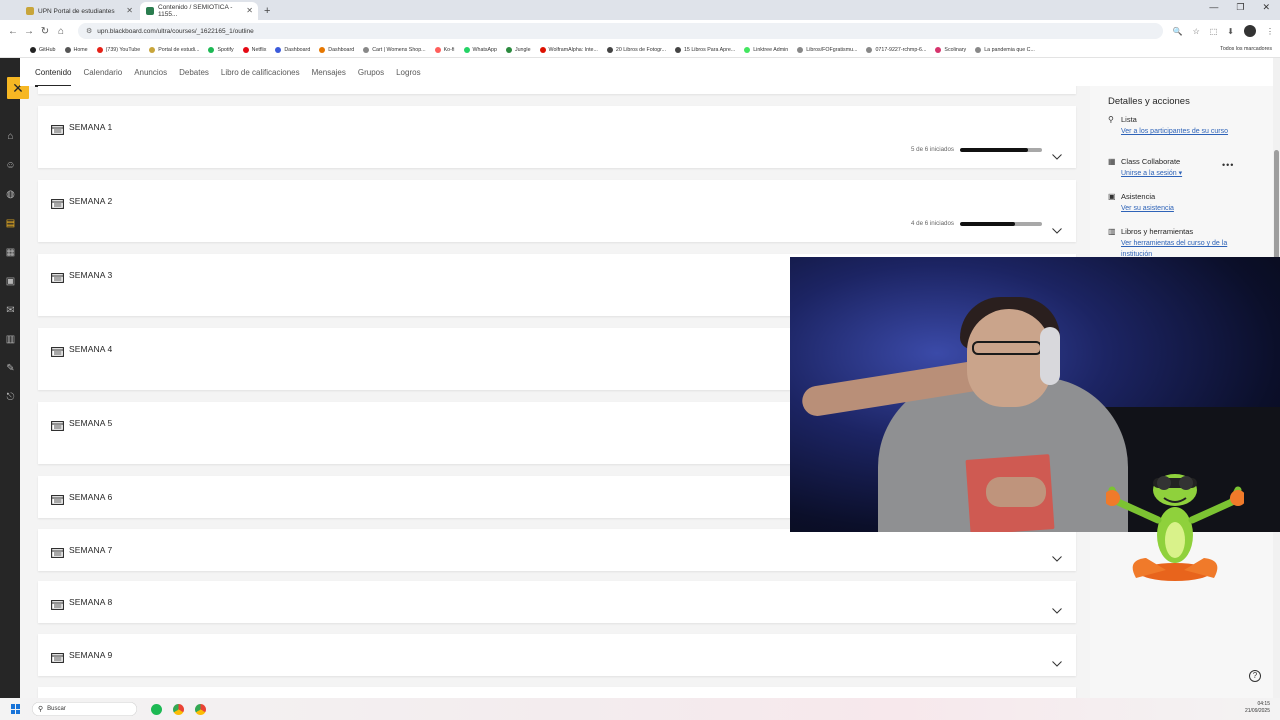 Image resolution: width=1280 pixels, height=720 pixels. What do you see at coordinates (518, 49) in the screenshot?
I see `bookmark-item: Jungle` at bounding box center [518, 49].